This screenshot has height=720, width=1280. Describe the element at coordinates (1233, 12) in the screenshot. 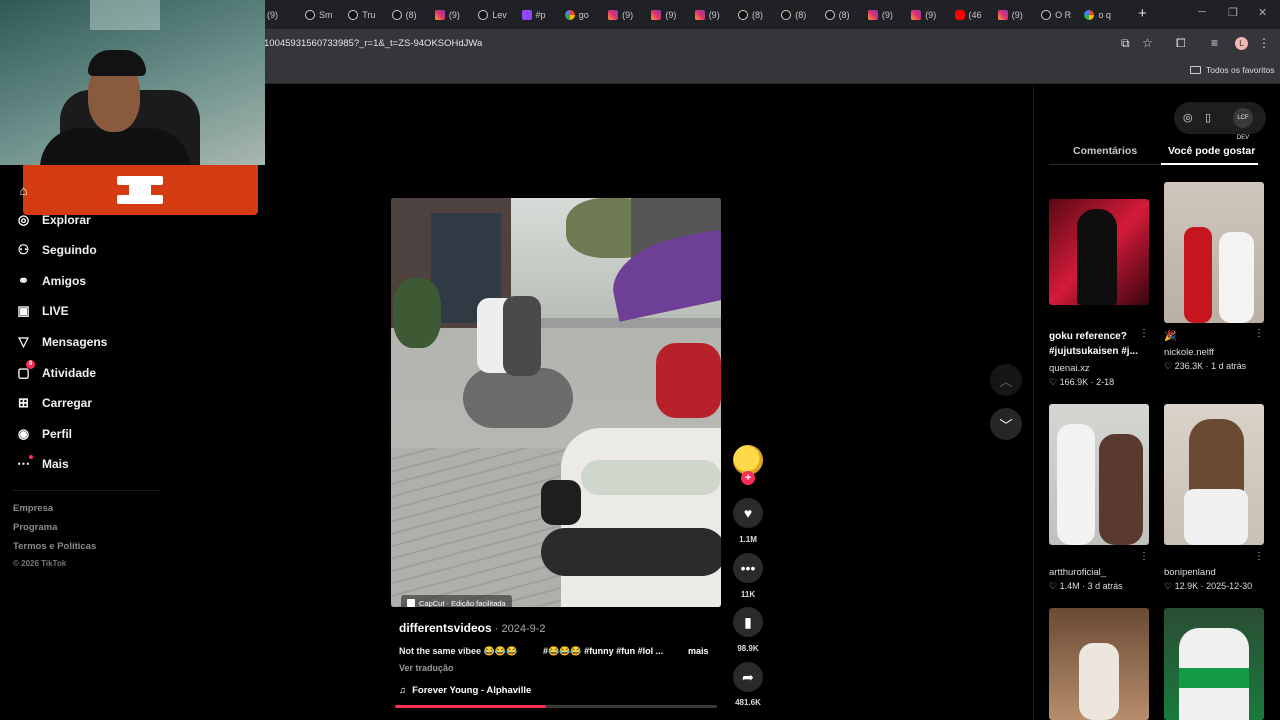

I see `maximize-icon: ❐` at that location.